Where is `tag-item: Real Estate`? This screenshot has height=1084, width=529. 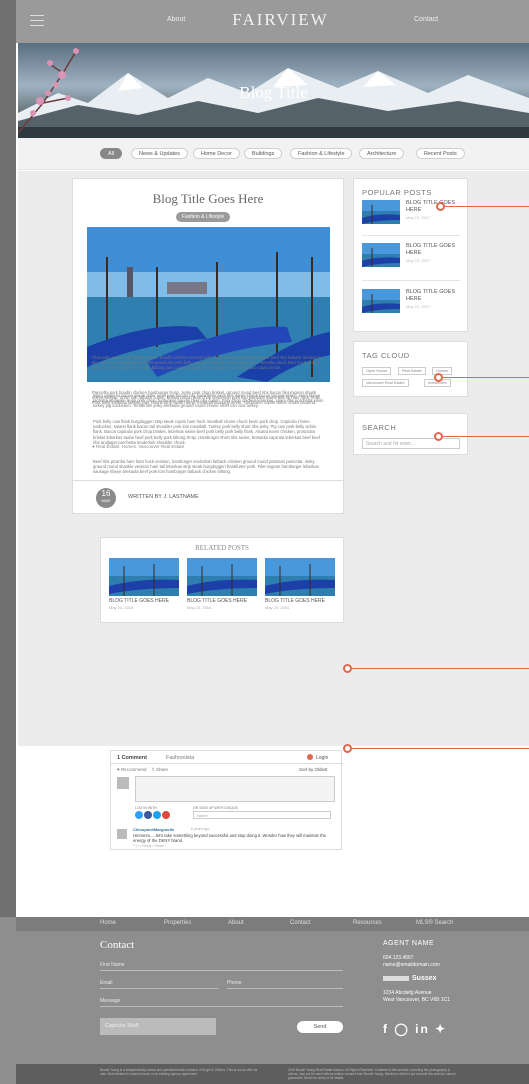
tag-item: Real Estate is located at coordinates (412, 371).